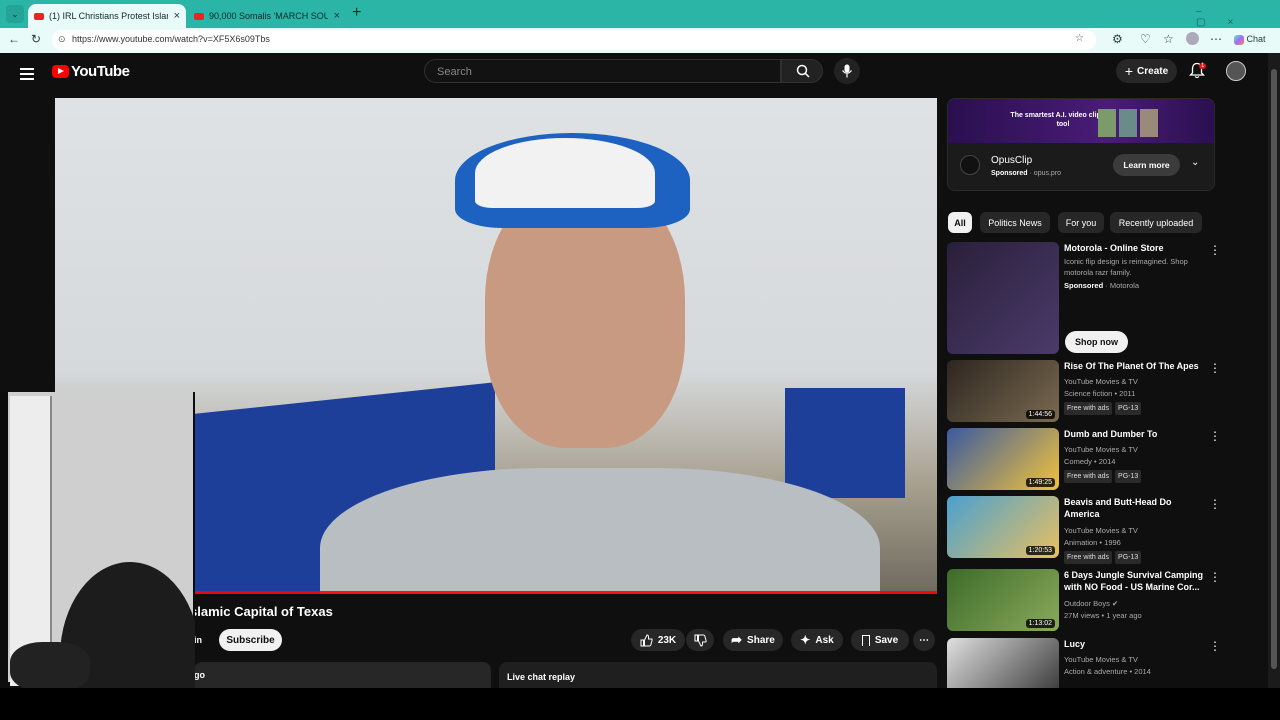 Image resolution: width=1280 pixels, height=720 pixels. I want to click on search-input, so click(587, 72).